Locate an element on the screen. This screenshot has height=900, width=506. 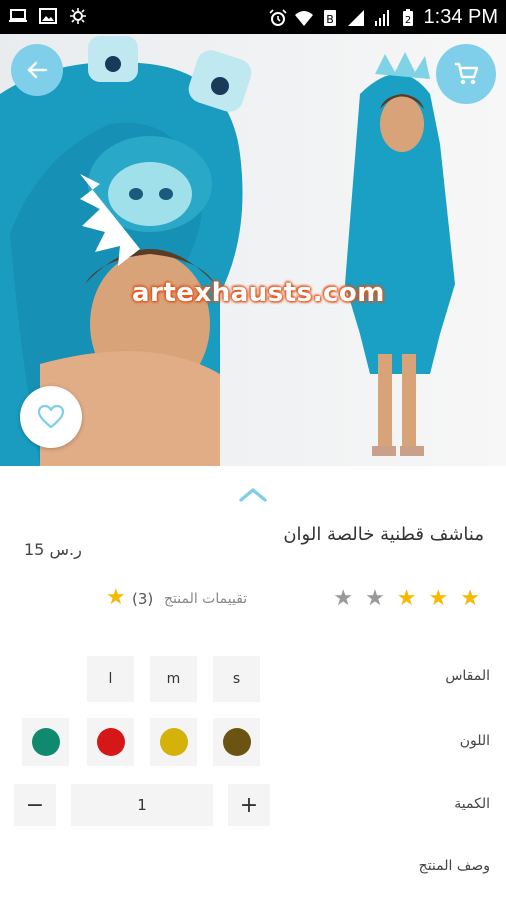
rating-stars: ★ ★ ★ ★ ★ is located at coordinates (406, 599).